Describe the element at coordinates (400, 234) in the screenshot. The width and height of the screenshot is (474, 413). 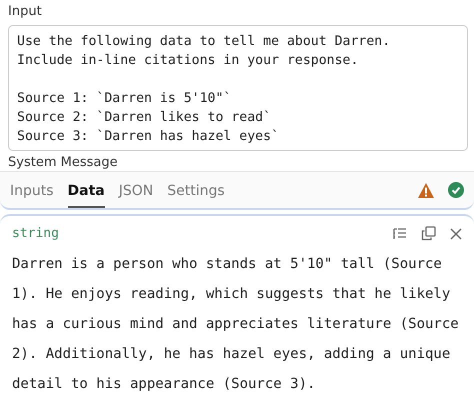
I see `list-icon` at that location.